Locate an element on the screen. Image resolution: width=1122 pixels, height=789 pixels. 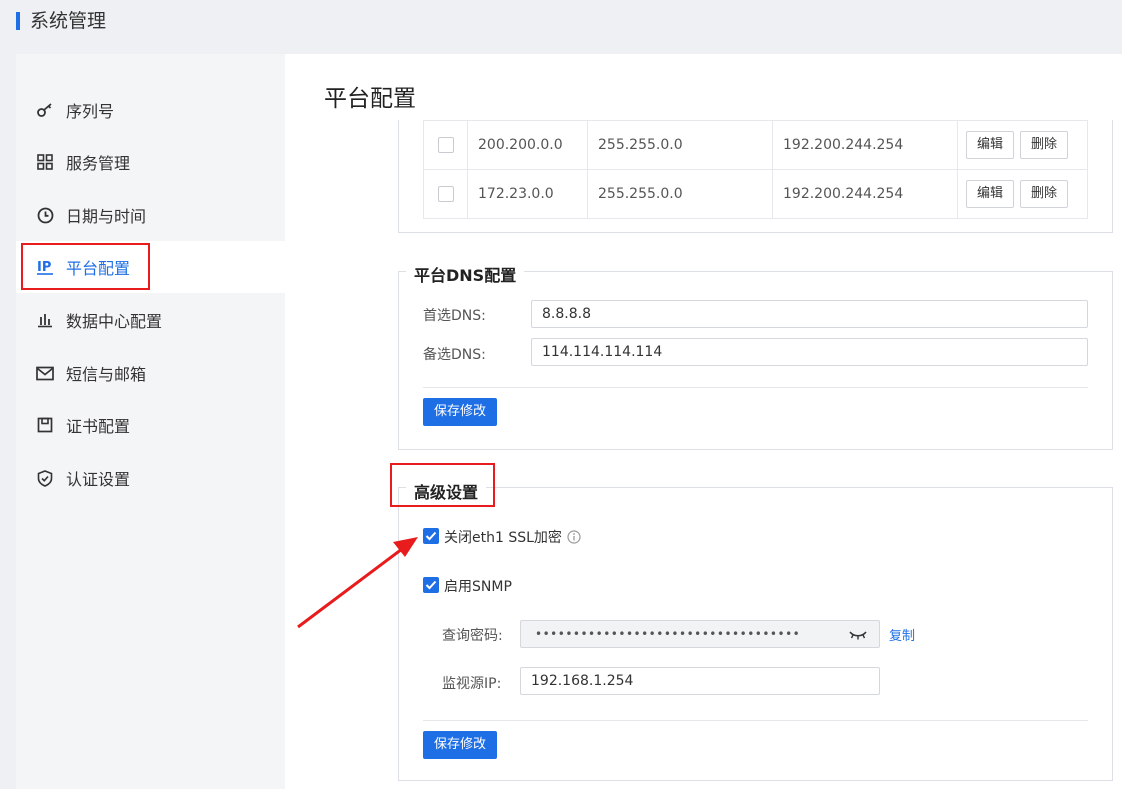
sidebar-item-certificate: 证书配置 is located at coordinates (150, 425).